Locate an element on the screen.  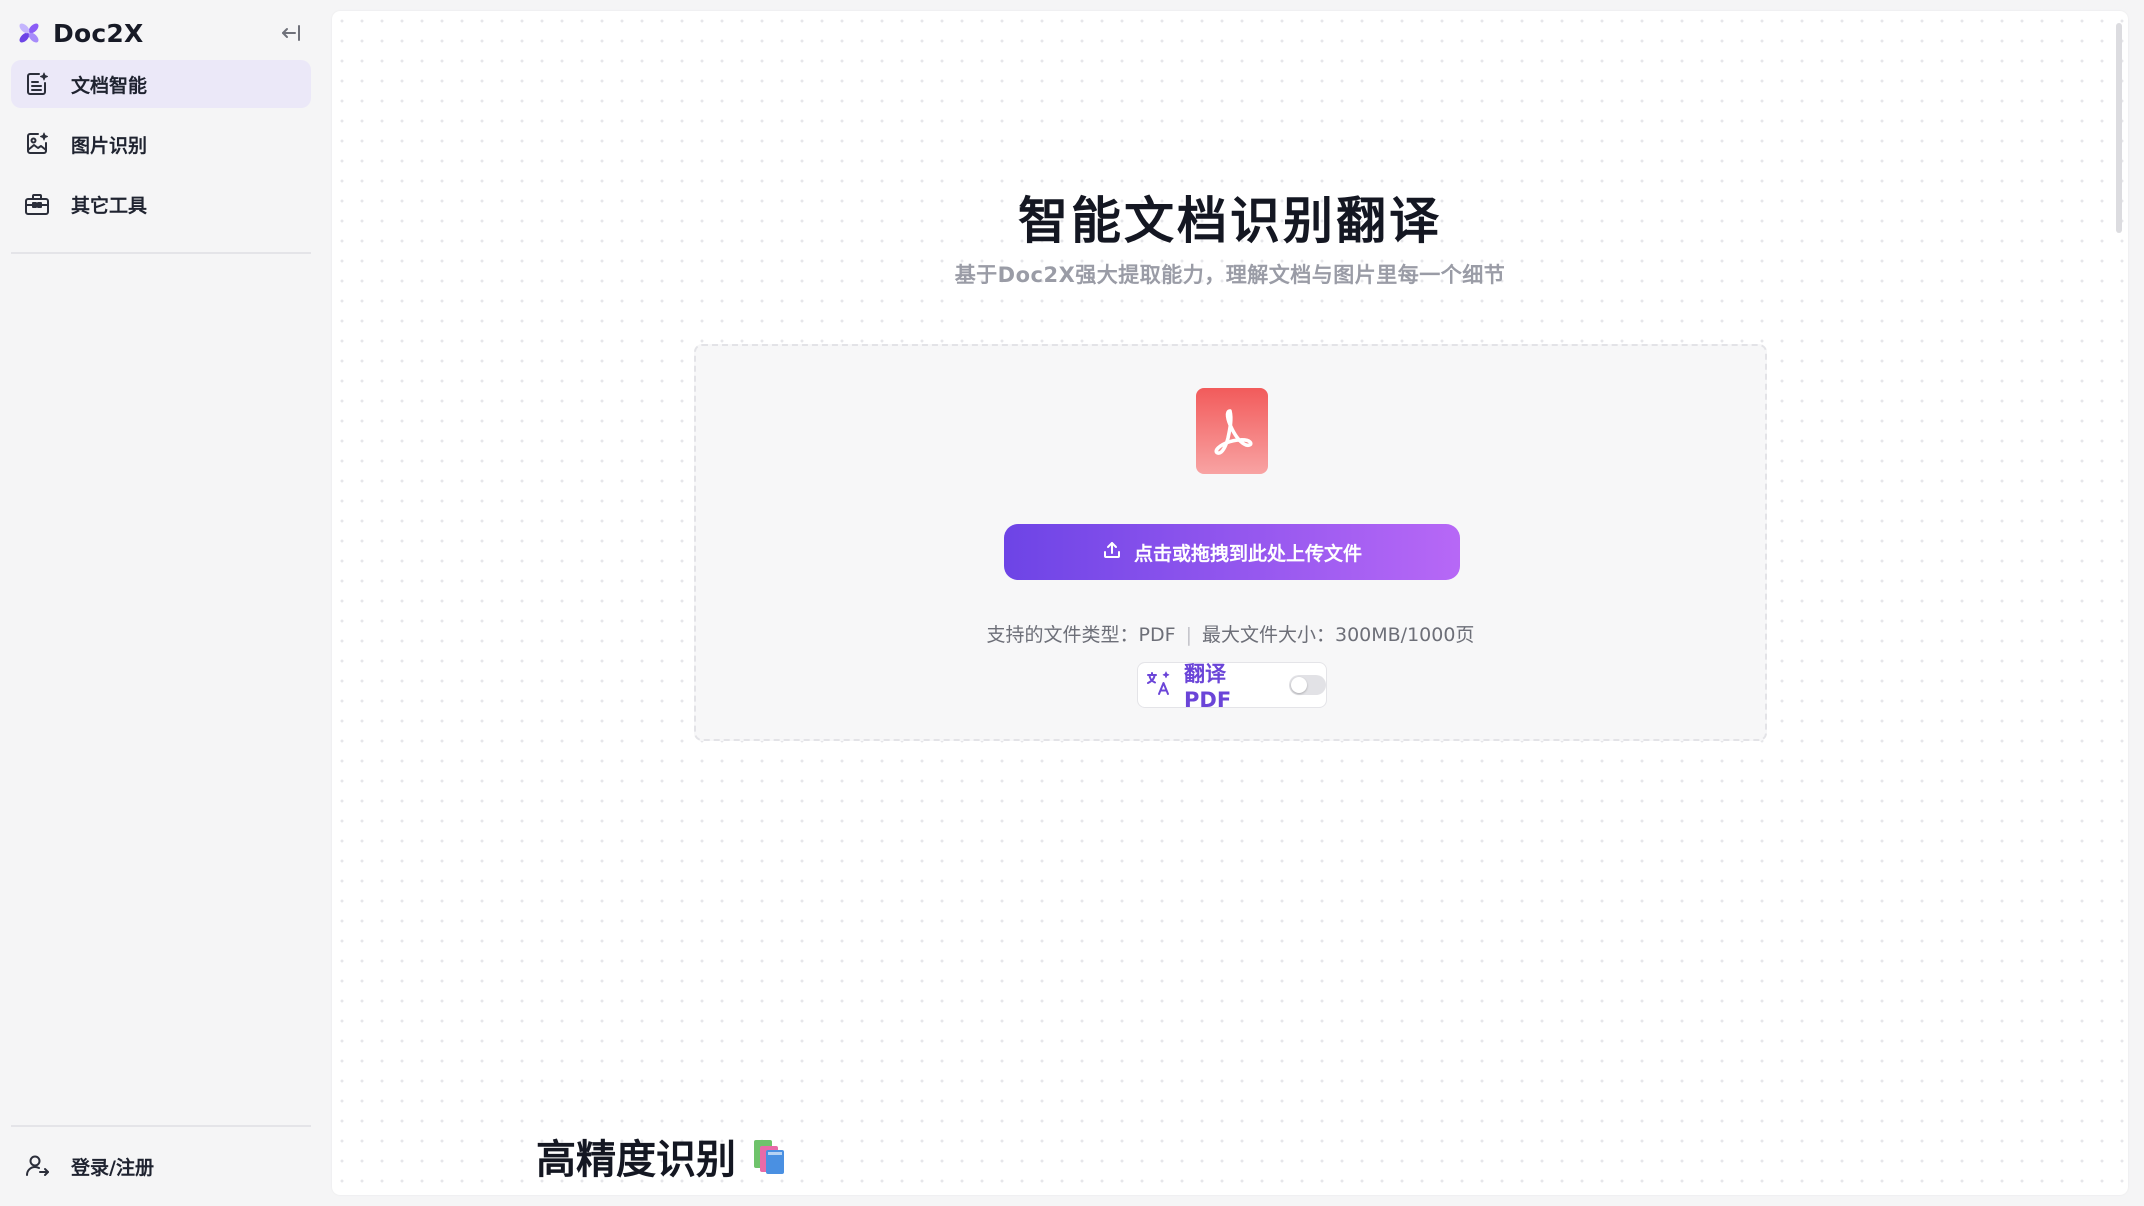
upload-button: 点击或拖拽到此处上传文件 is located at coordinates (1232, 552).